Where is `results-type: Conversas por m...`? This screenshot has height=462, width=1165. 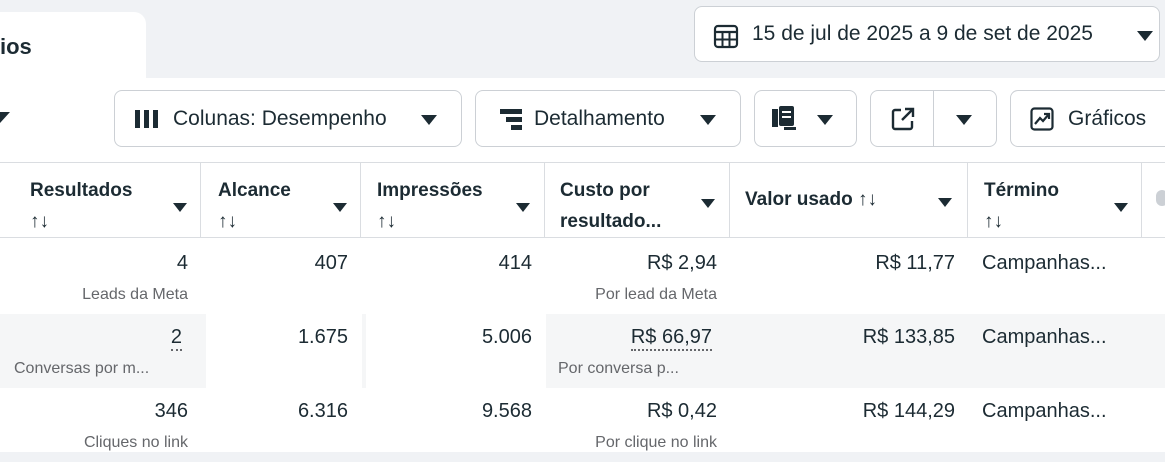 results-type: Conversas por m... is located at coordinates (82, 368).